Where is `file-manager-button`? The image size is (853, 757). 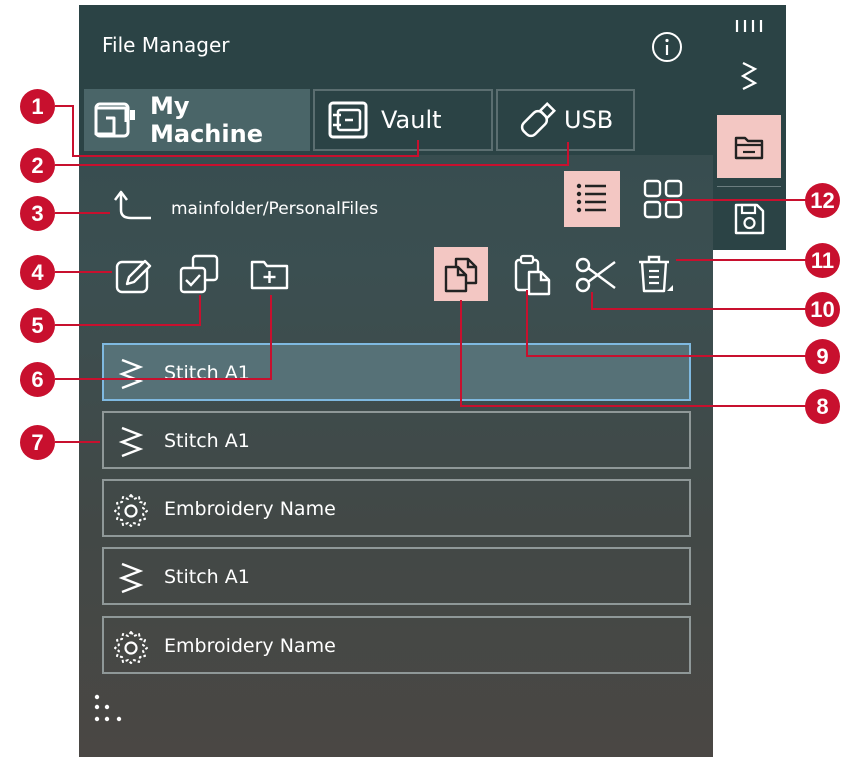 file-manager-button is located at coordinates (749, 146).